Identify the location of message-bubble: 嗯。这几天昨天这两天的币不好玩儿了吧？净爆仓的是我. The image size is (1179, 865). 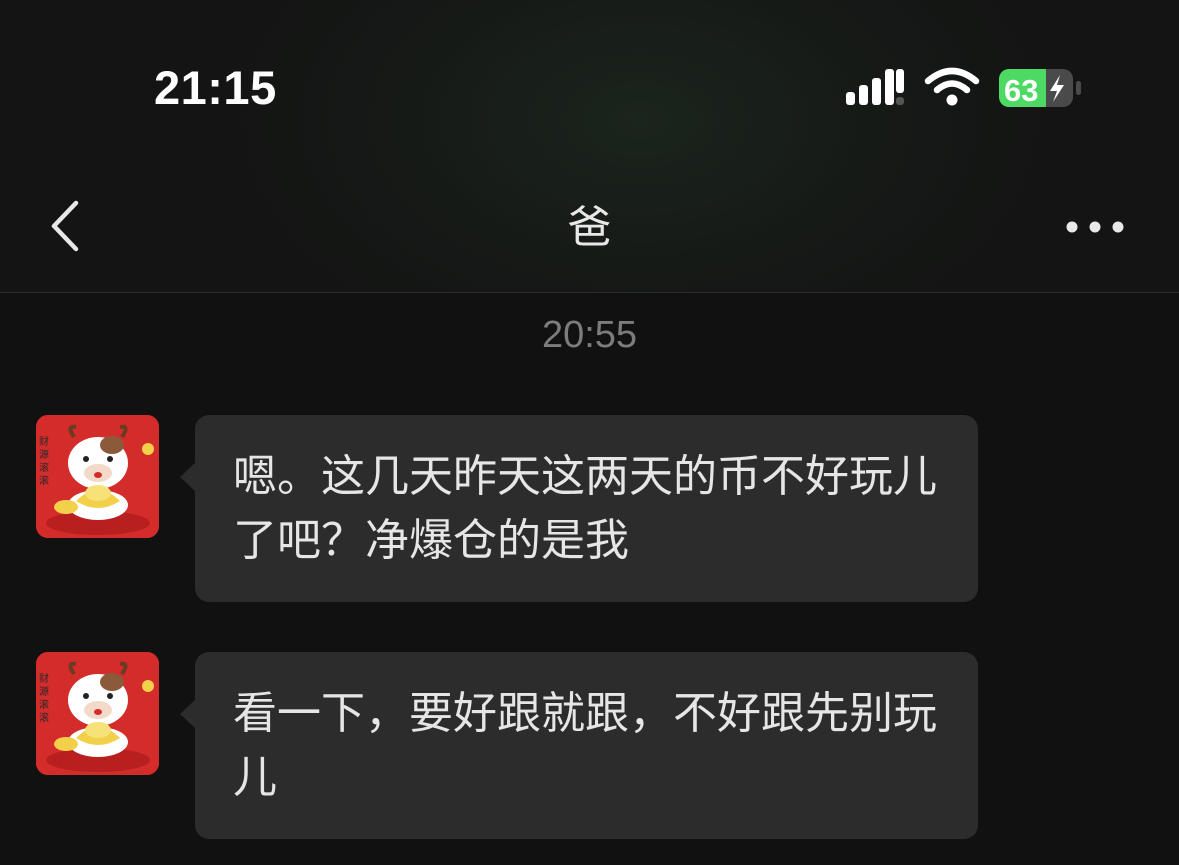
(579, 508).